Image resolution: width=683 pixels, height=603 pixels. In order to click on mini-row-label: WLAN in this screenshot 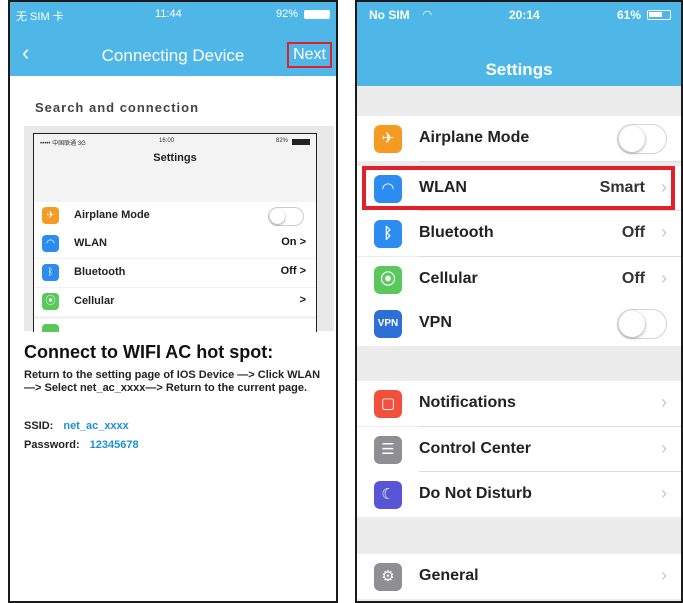, I will do `click(90, 243)`.